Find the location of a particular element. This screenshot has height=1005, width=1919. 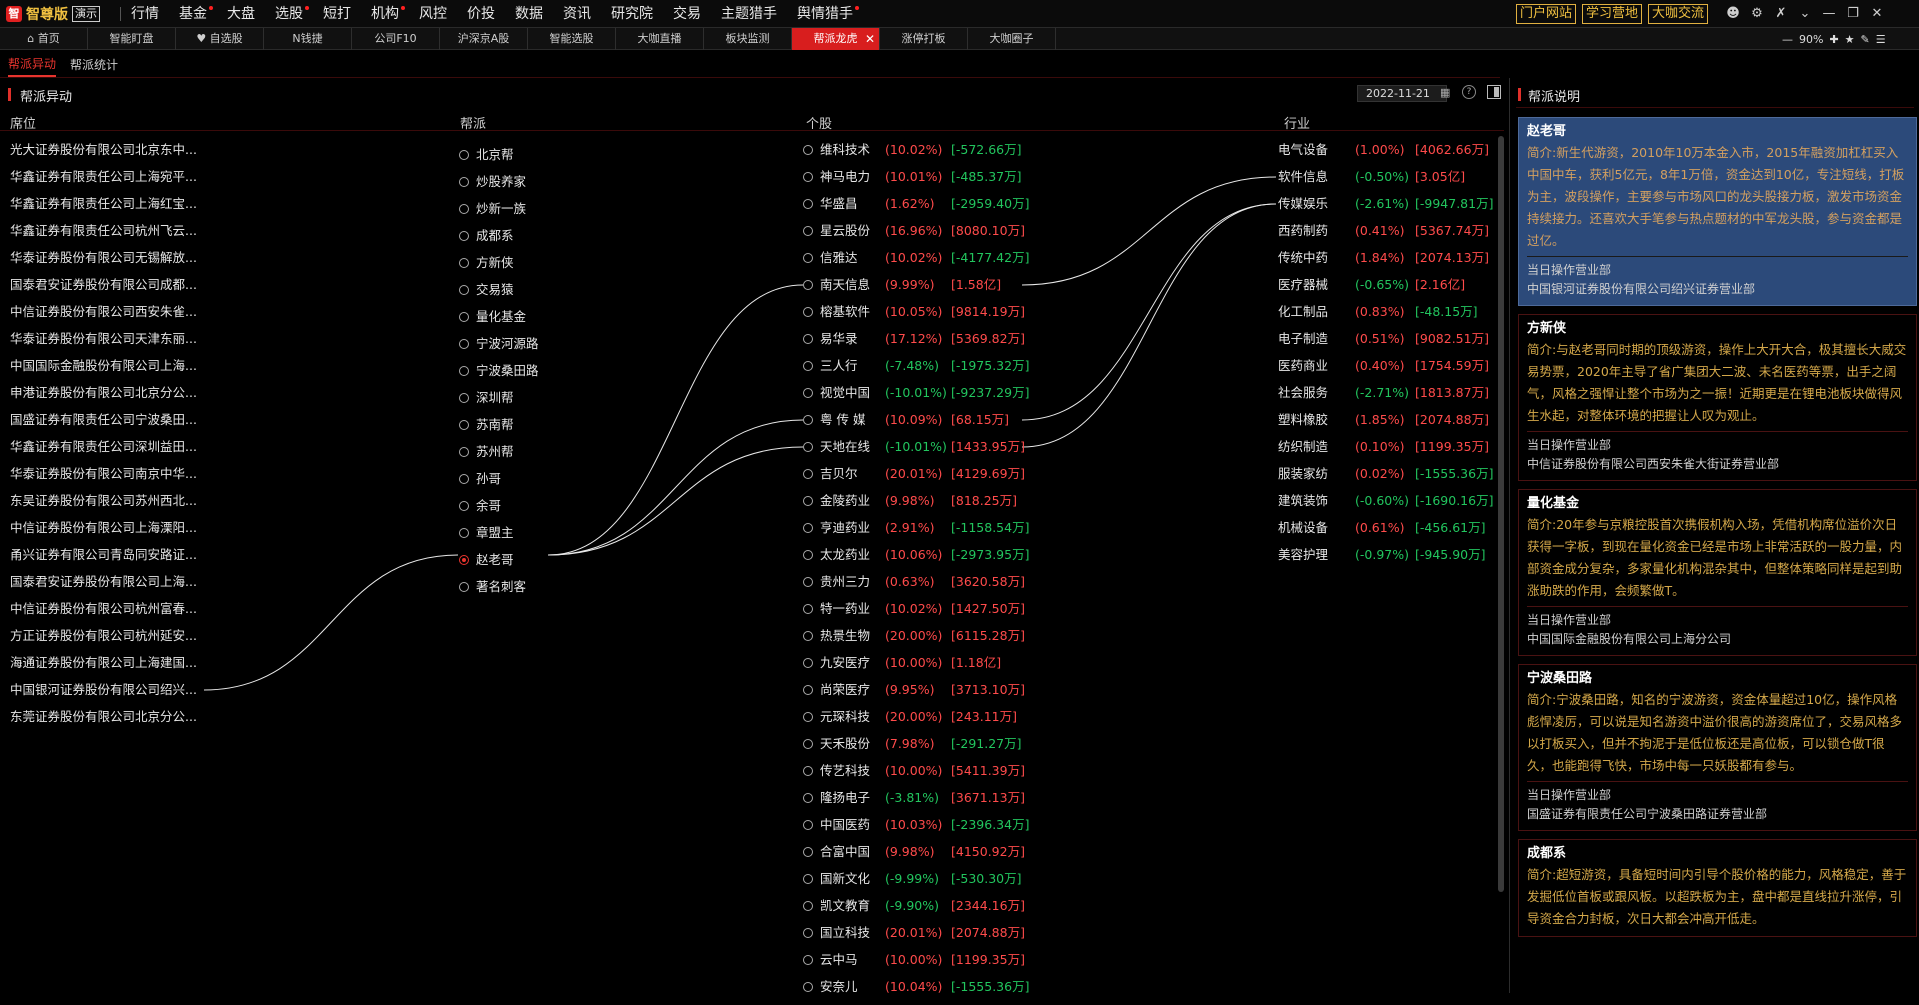

tab-5: 沪深京A股 is located at coordinates (484, 39).